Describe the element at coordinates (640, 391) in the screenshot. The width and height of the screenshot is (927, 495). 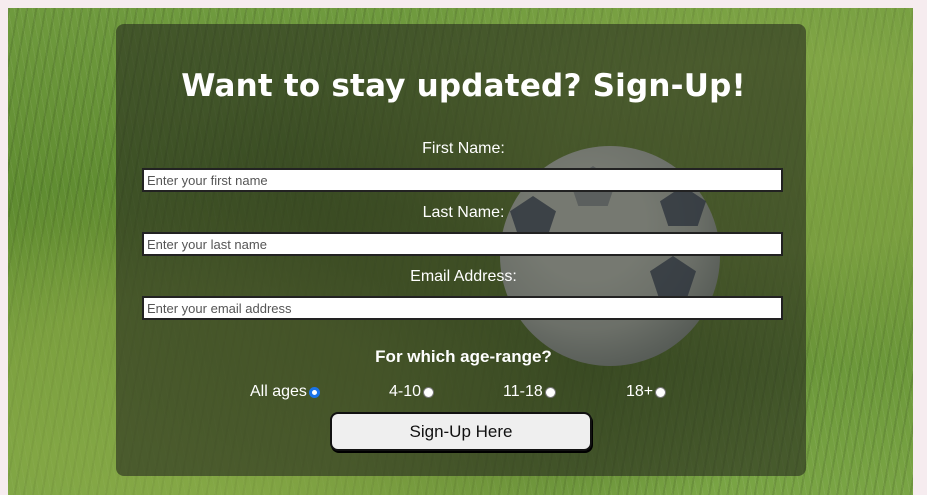
I see `age-option-label: 18+` at that location.